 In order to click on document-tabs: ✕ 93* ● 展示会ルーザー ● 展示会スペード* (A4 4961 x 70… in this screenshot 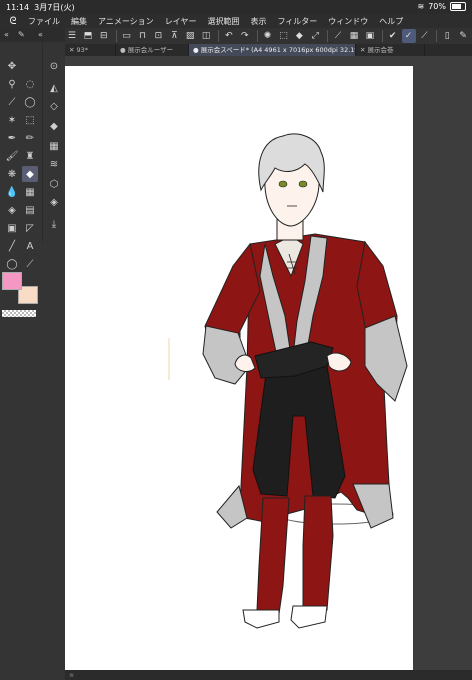, I will do `click(268, 50)`.